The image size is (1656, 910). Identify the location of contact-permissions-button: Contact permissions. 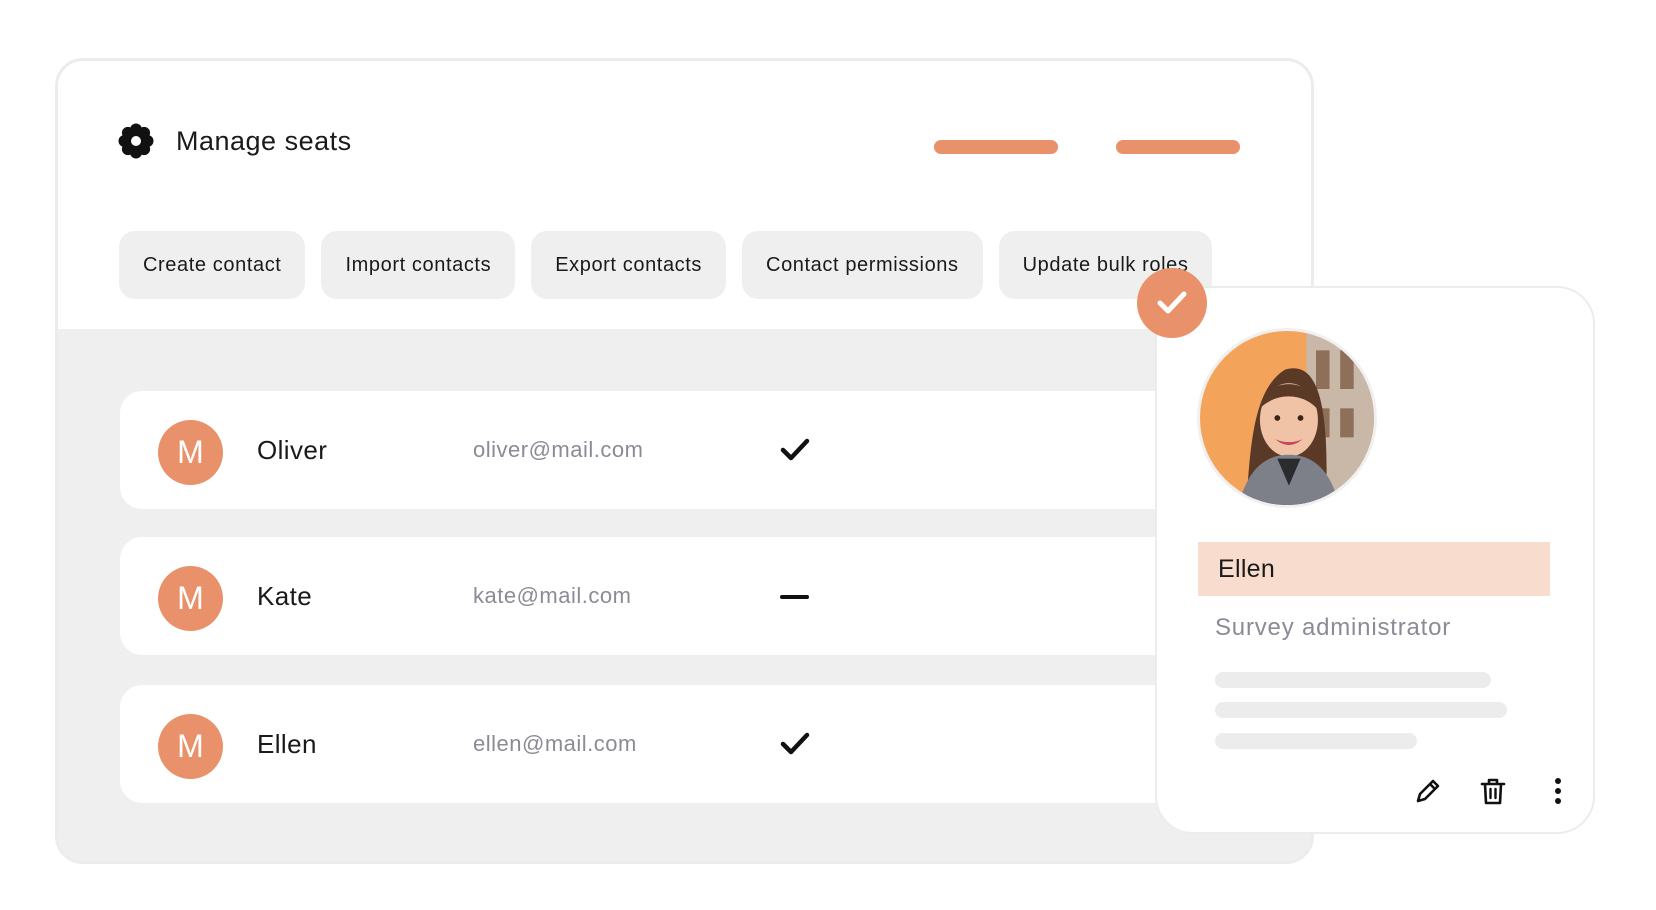
(862, 265).